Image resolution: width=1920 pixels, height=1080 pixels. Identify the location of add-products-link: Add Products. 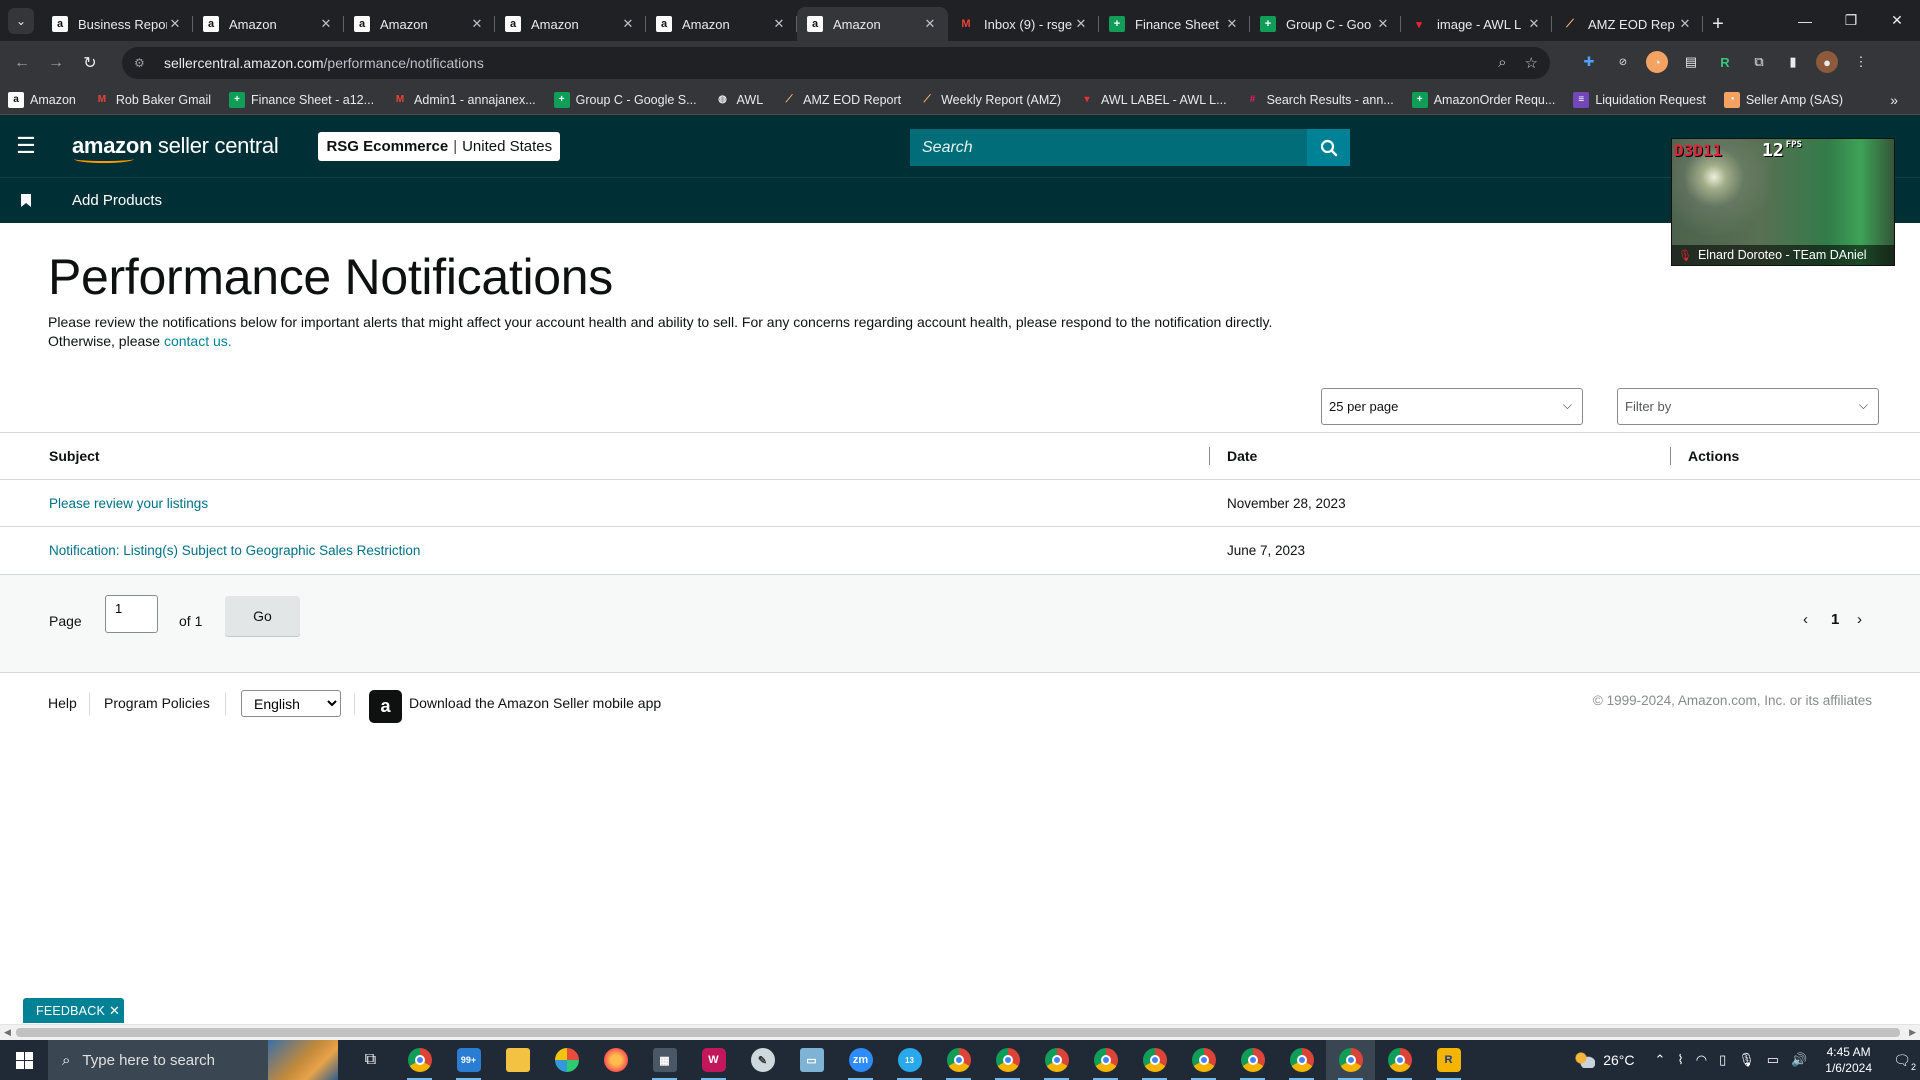
(117, 200).